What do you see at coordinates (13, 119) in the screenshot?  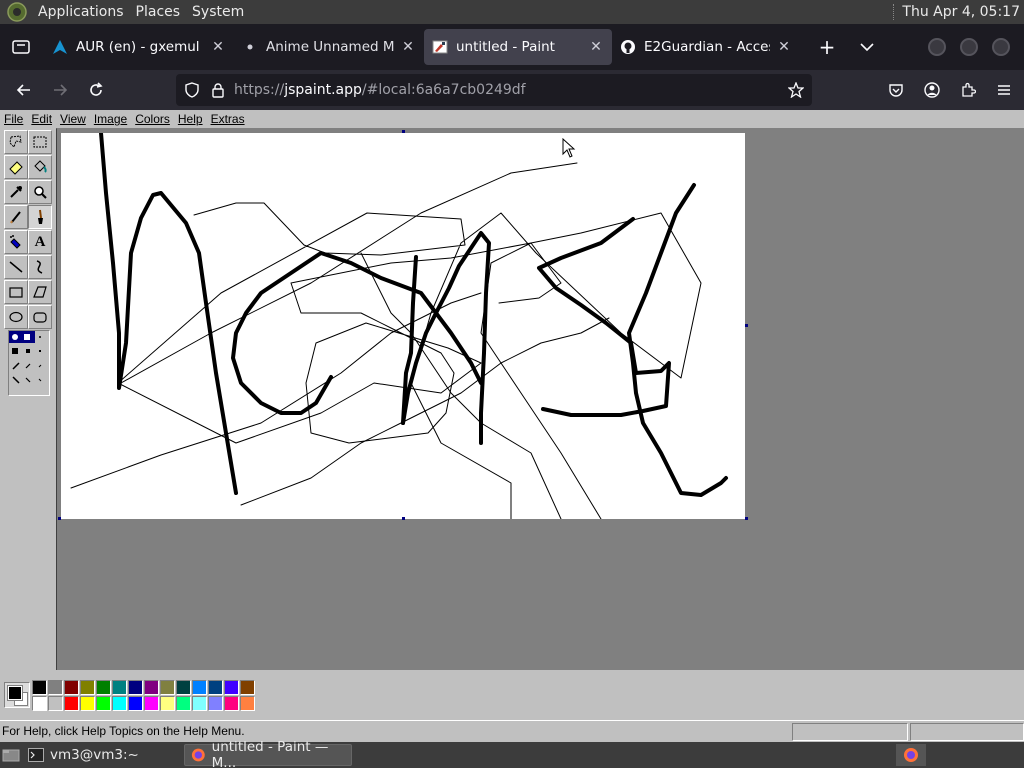 I see `menu-file: File` at bounding box center [13, 119].